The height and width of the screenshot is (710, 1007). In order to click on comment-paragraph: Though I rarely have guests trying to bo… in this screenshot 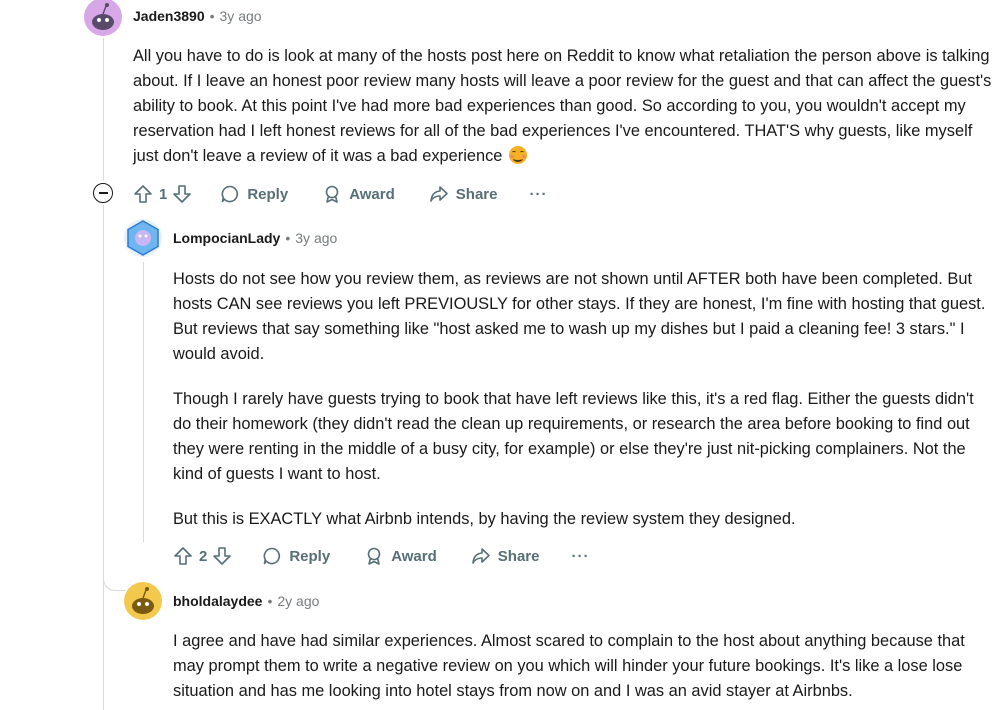, I will do `click(573, 436)`.